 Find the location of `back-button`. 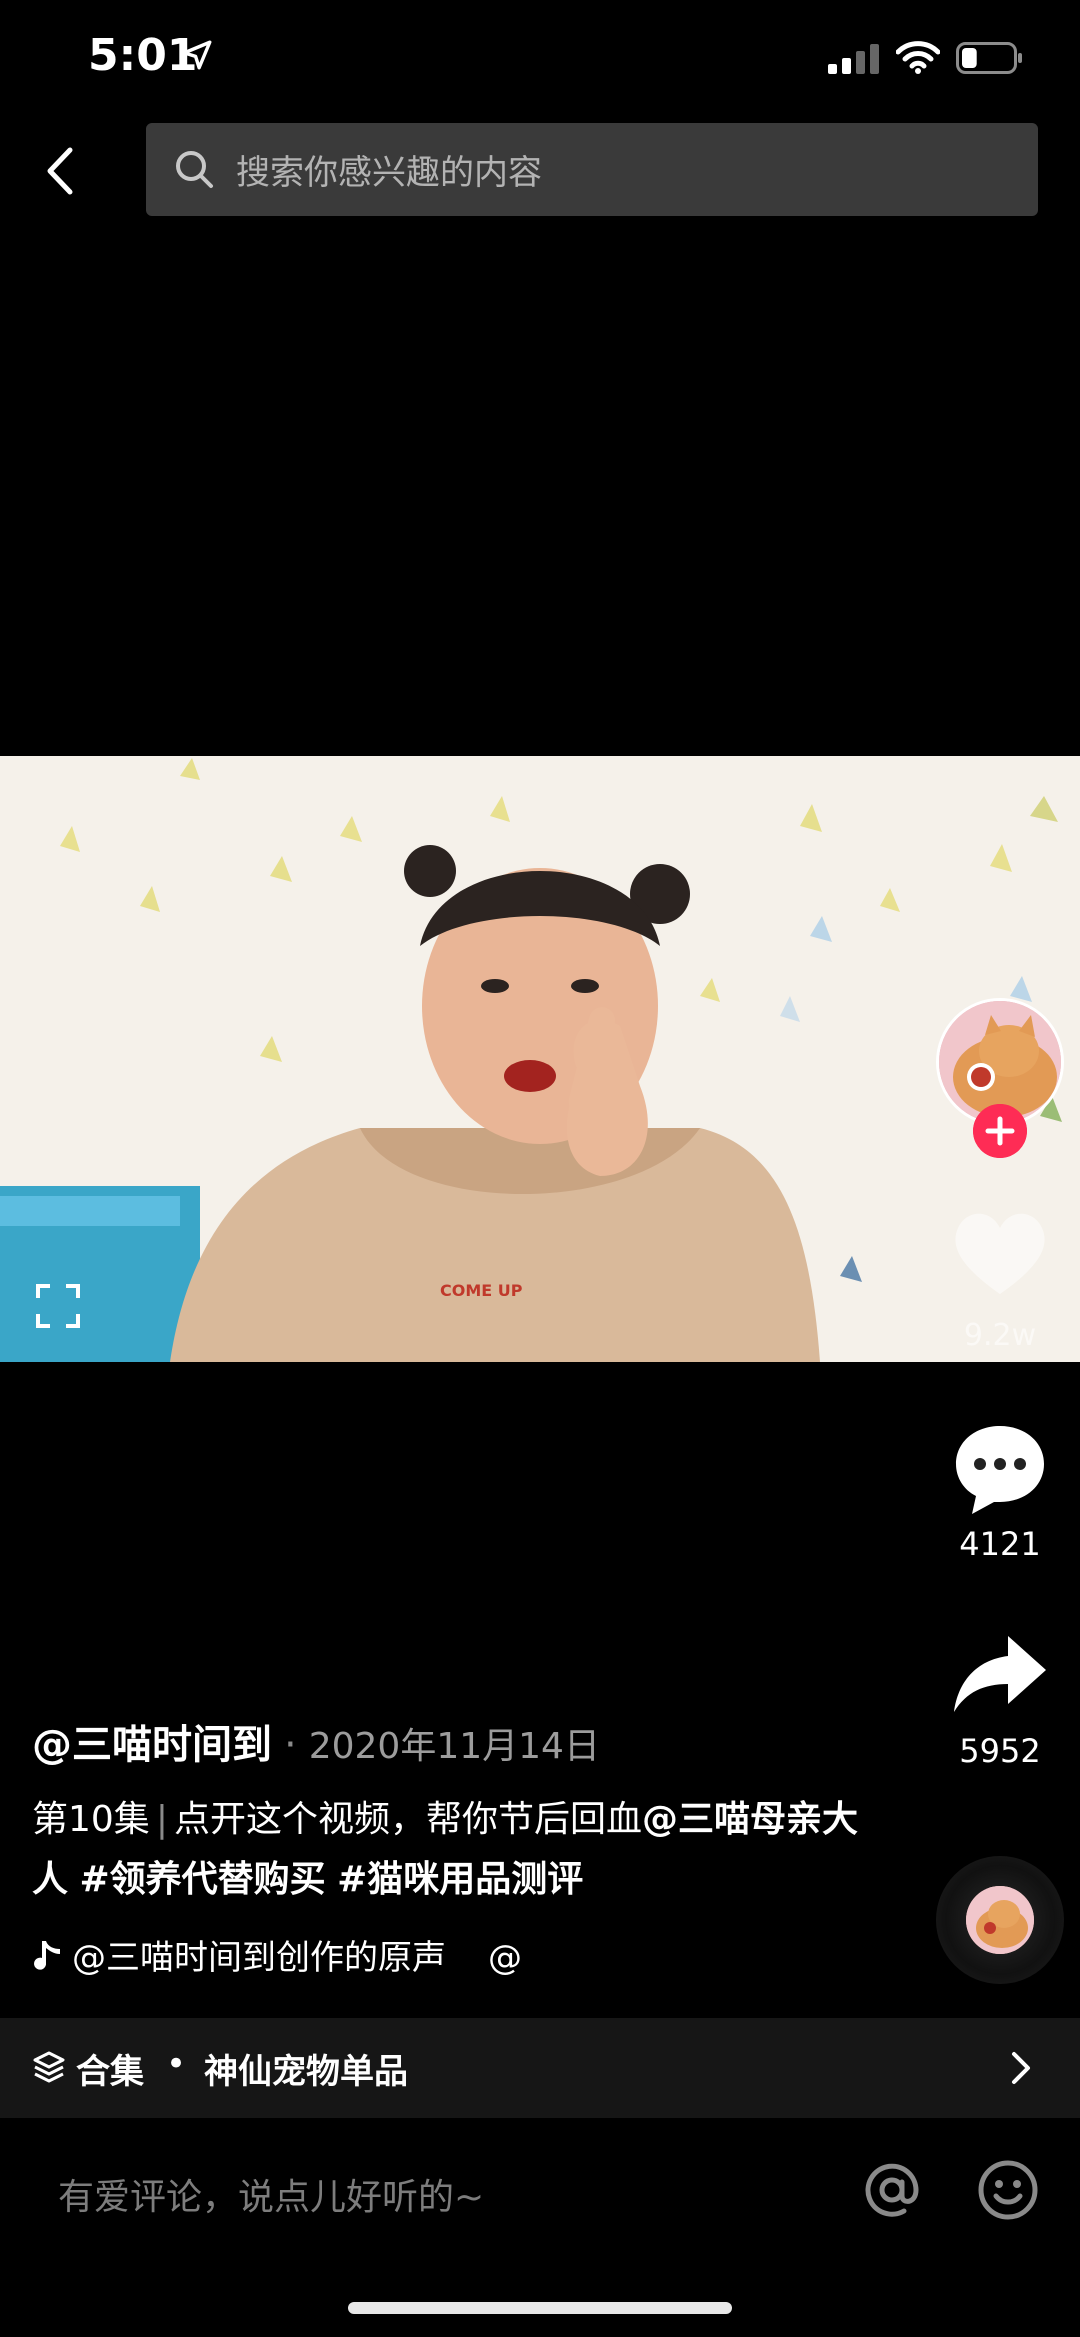

back-button is located at coordinates (62, 171).